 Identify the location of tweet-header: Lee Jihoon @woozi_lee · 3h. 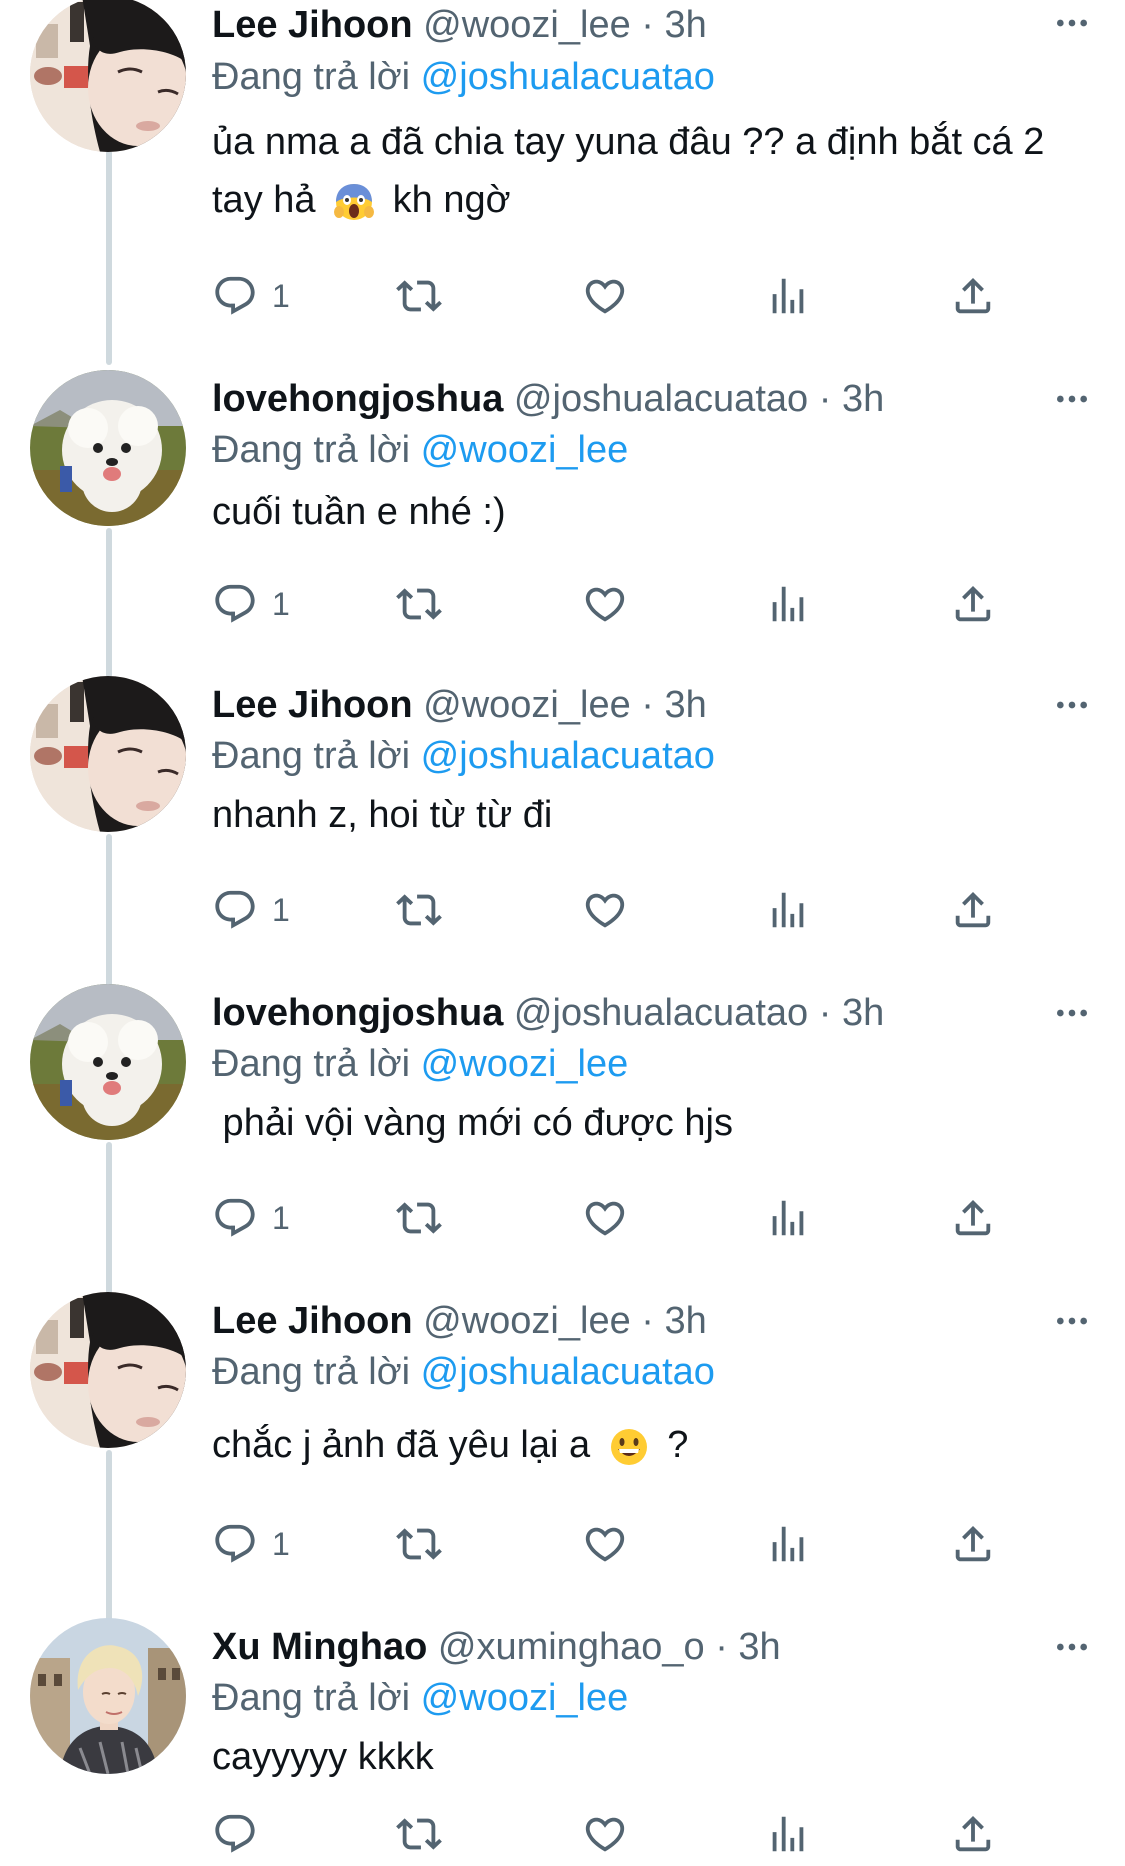
(459, 25).